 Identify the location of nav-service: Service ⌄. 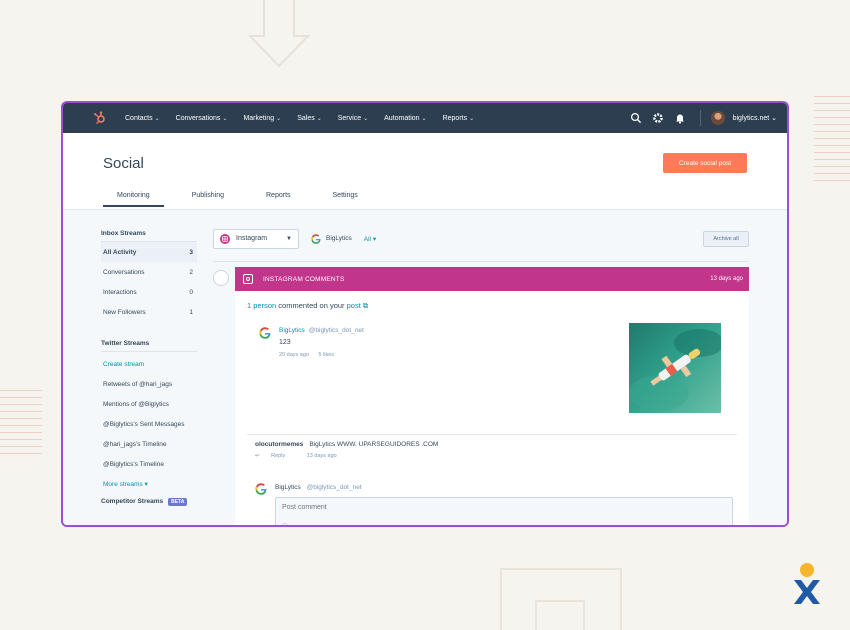
(353, 118).